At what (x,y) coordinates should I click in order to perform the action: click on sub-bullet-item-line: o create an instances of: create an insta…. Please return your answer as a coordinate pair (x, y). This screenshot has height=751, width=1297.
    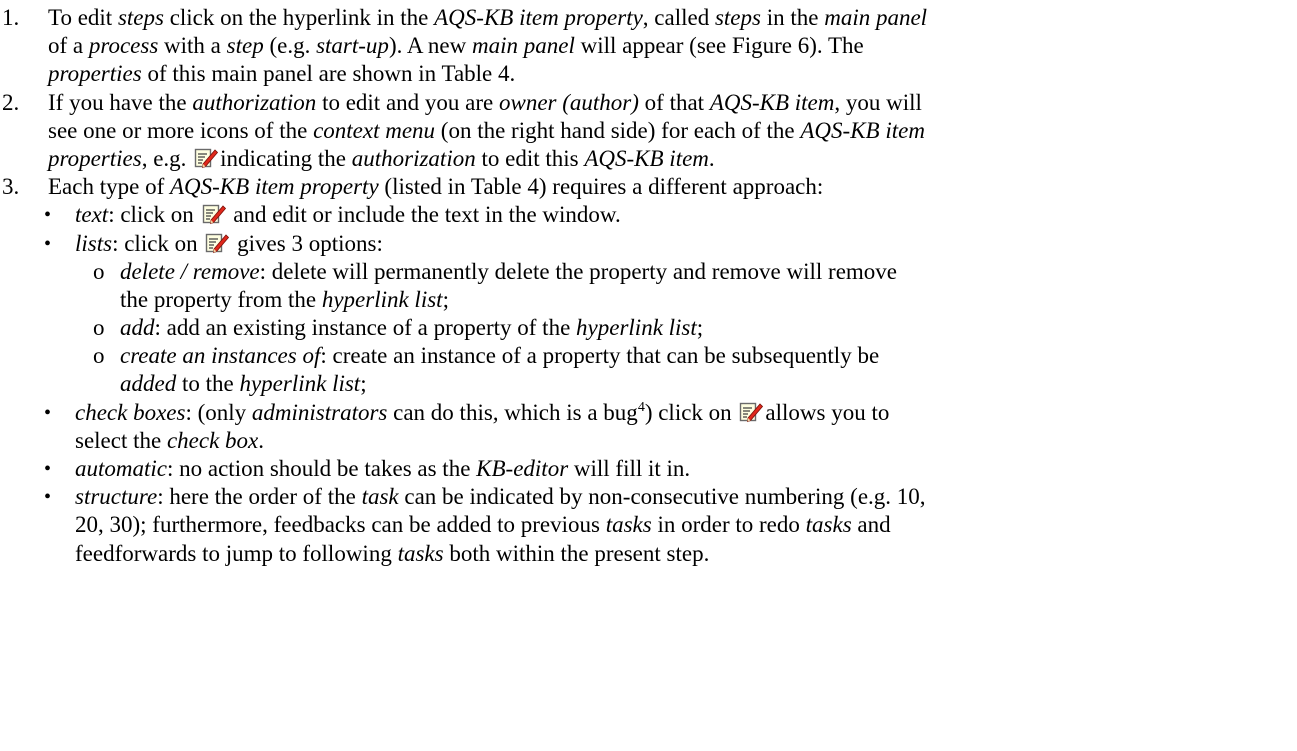
    Looking at the image, I should click on (648, 356).